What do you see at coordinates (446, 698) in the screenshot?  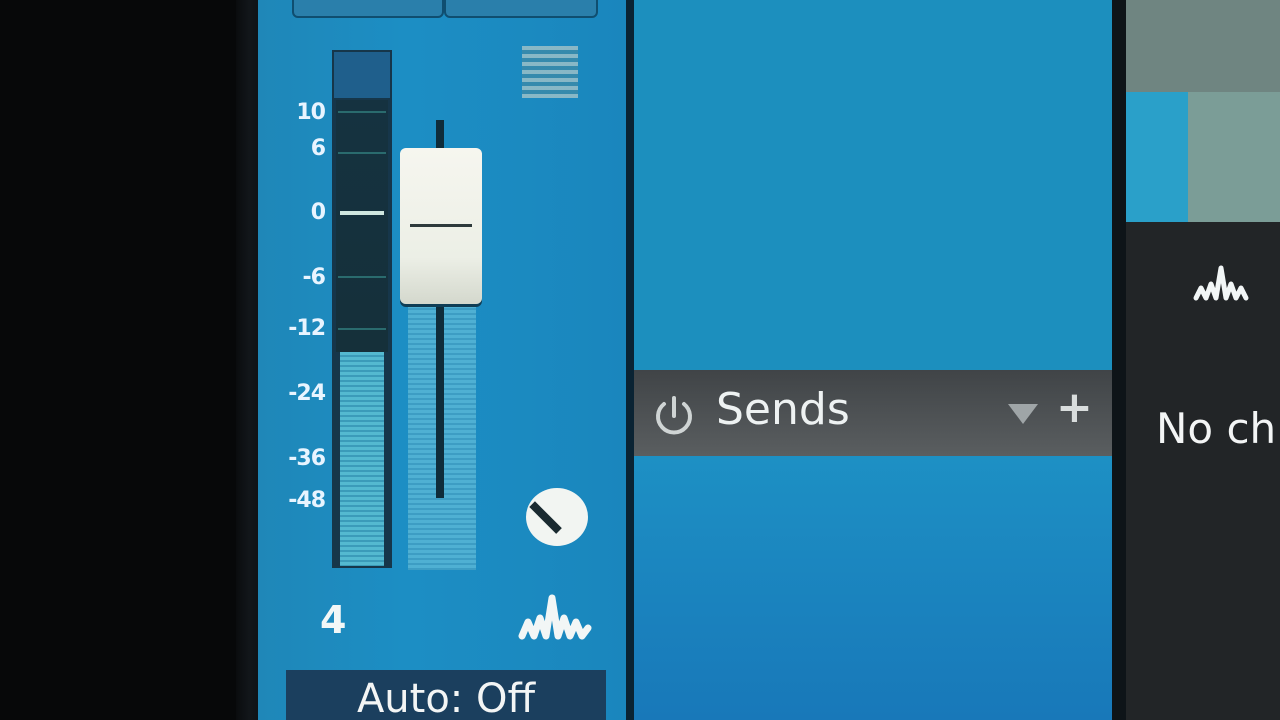 I see `automation-label: Auto: Off` at bounding box center [446, 698].